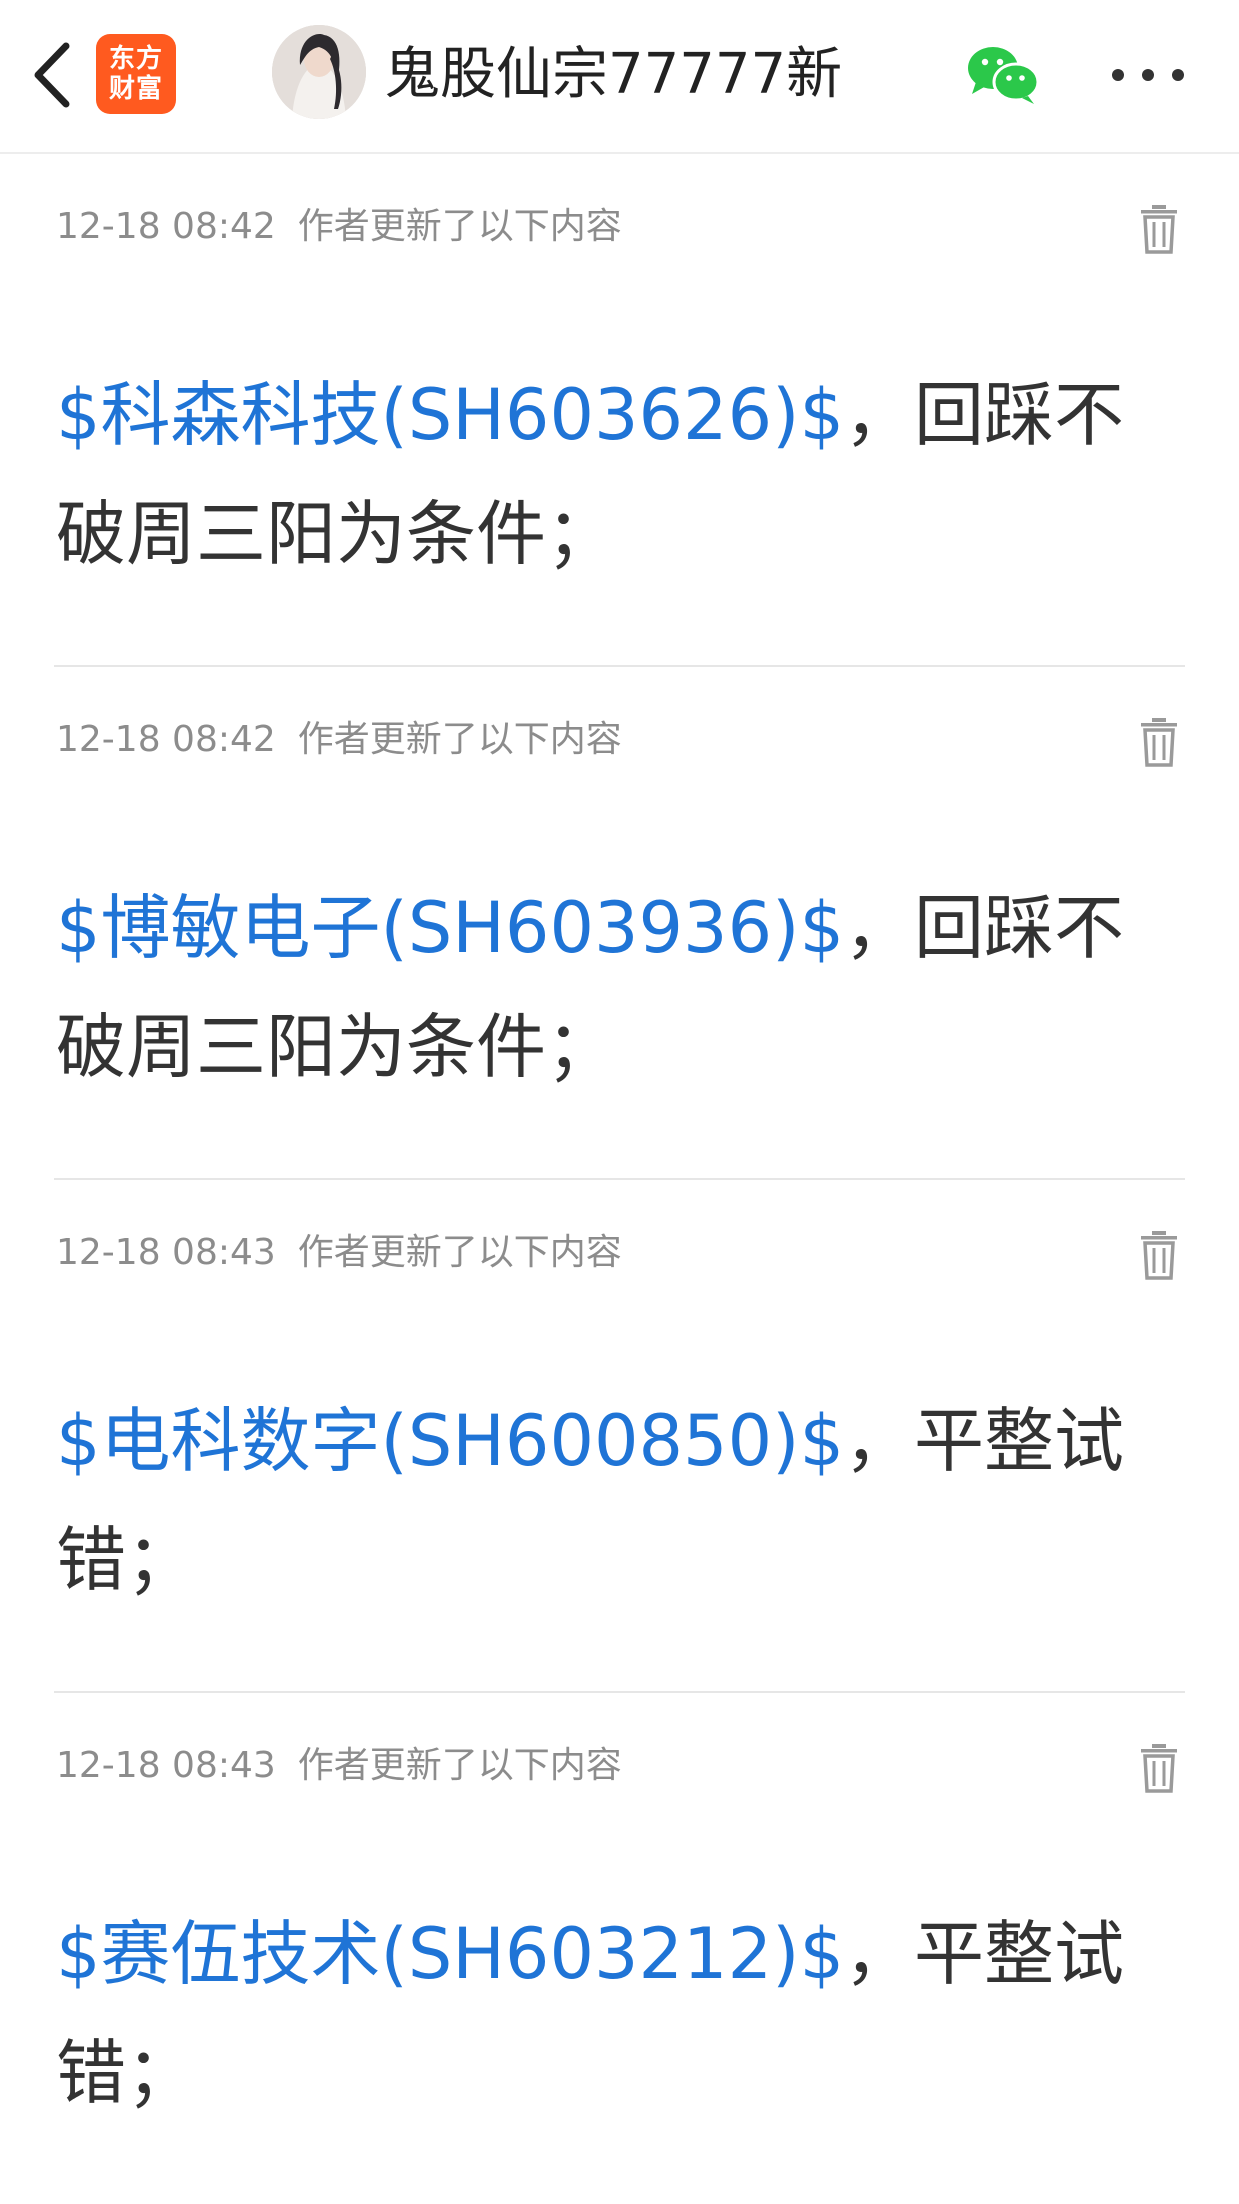  What do you see at coordinates (621, 475) in the screenshot?
I see `update-content: $科森科技(SH603626)$，回踩不破周三阳为条件；` at bounding box center [621, 475].